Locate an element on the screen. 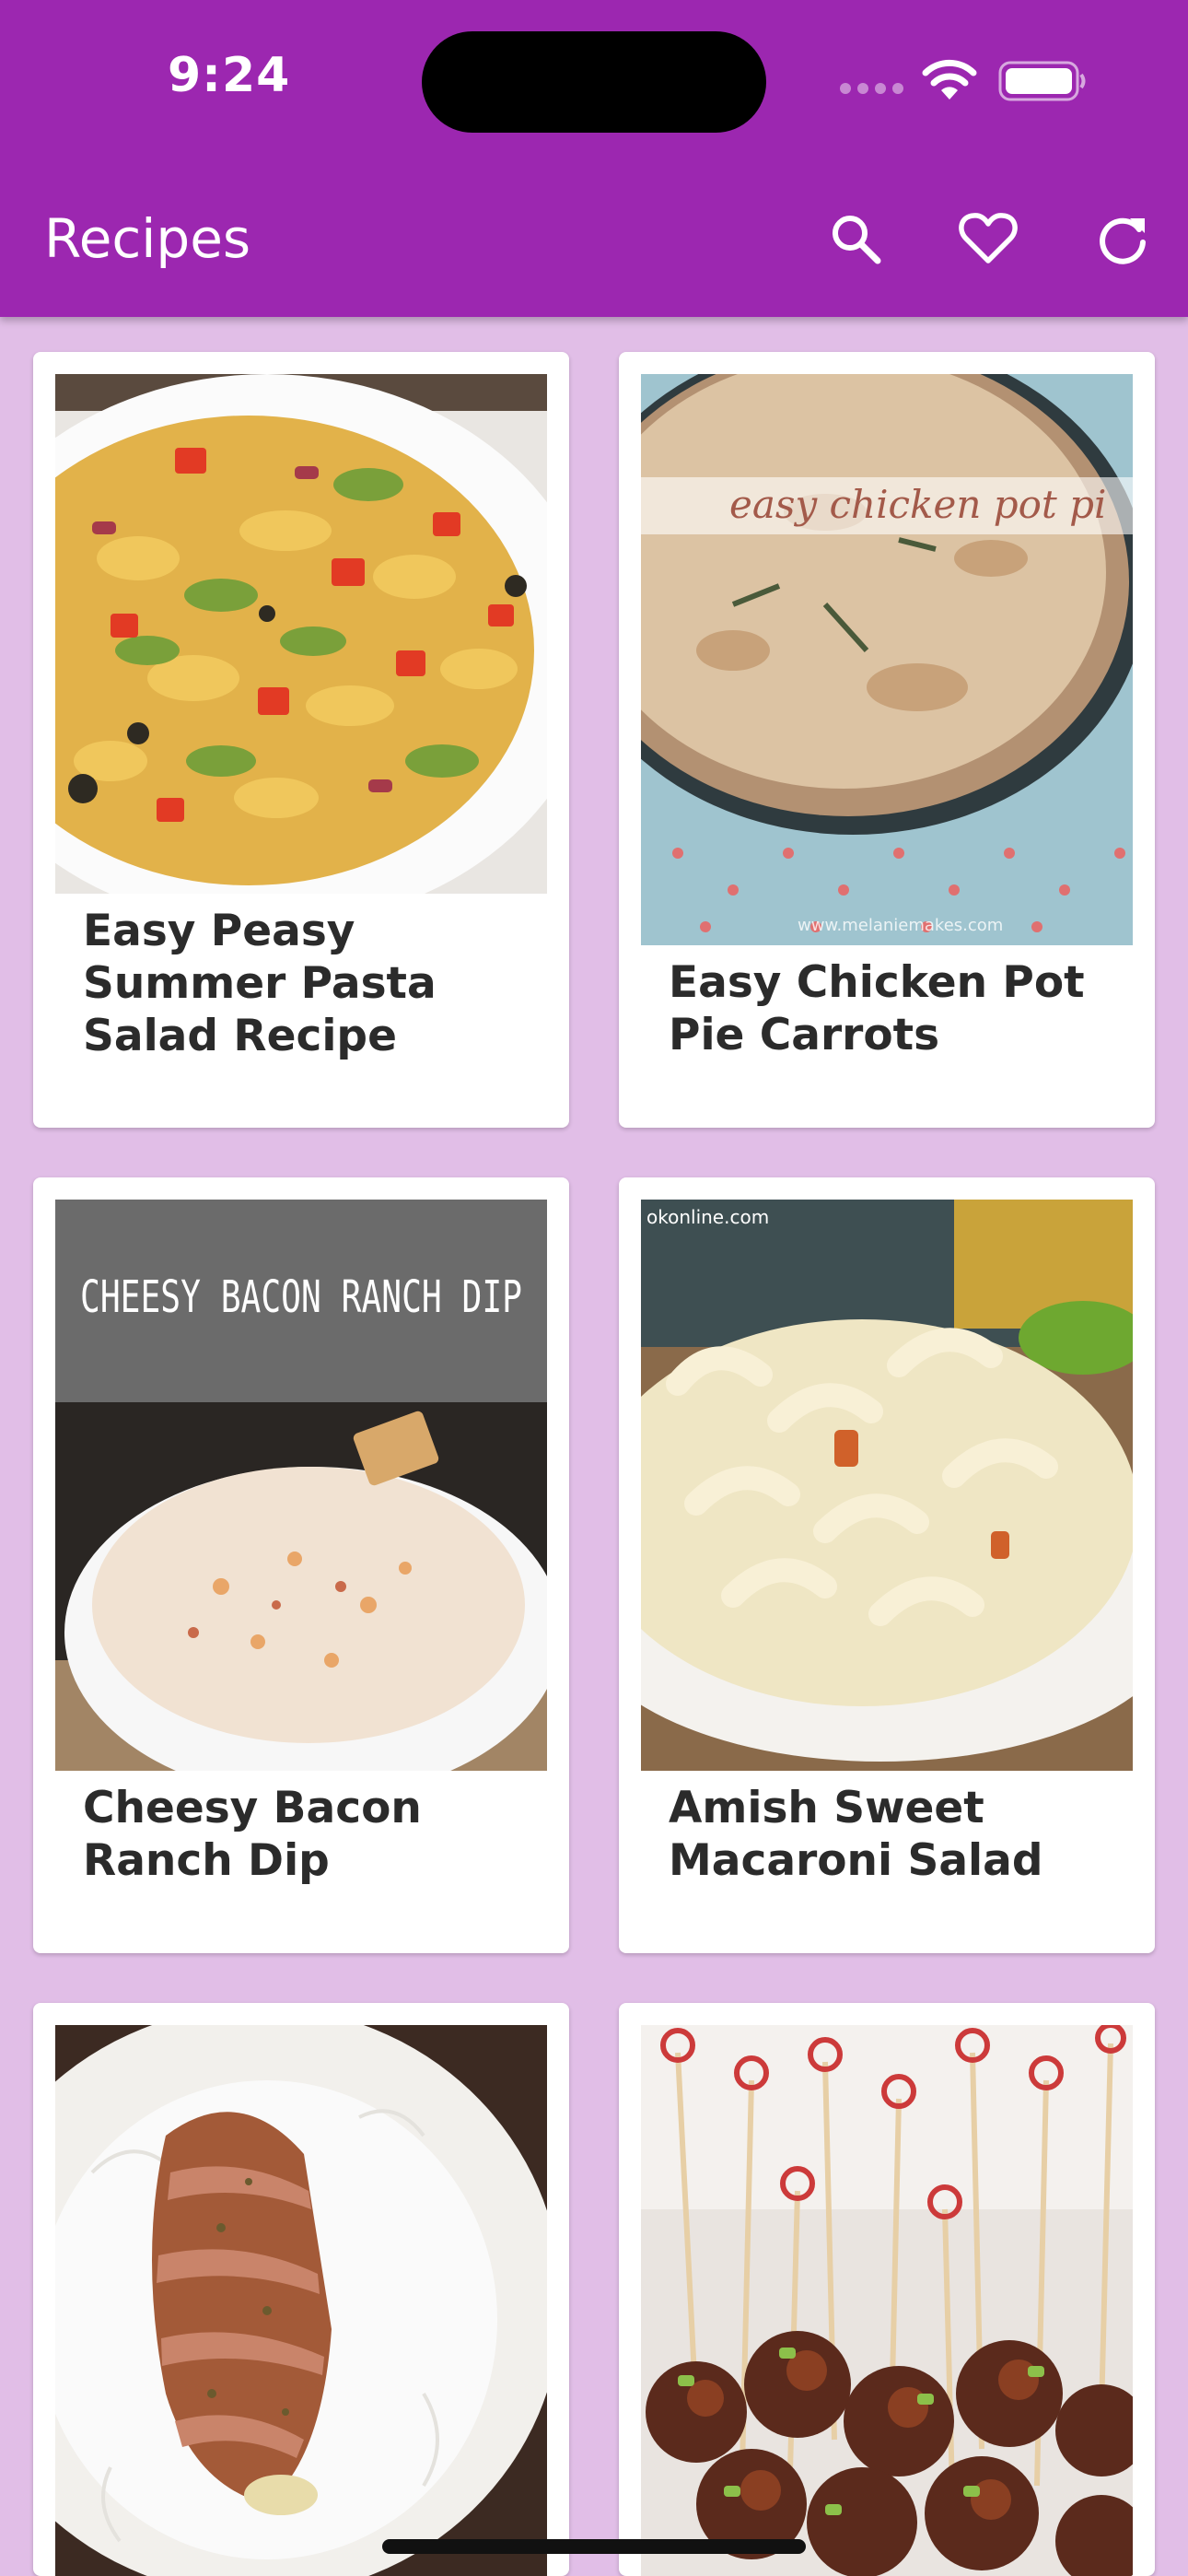 This screenshot has width=1188, height=2576. battery-icon is located at coordinates (1042, 81).